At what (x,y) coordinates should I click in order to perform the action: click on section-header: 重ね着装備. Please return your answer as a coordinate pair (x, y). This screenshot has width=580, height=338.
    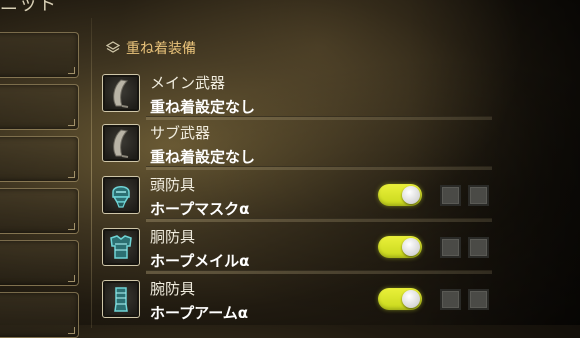
    Looking at the image, I should click on (151, 48).